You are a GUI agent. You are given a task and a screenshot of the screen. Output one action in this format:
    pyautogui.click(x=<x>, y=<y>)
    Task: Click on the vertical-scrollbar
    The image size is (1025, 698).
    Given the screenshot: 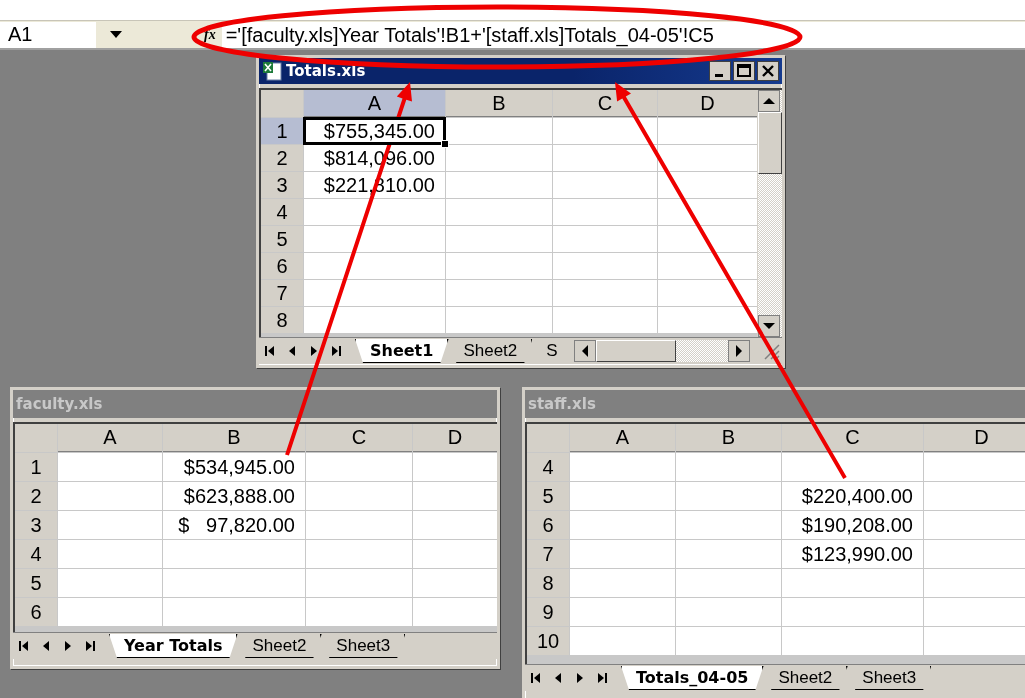 What is the action you would take?
    pyautogui.click(x=769, y=213)
    